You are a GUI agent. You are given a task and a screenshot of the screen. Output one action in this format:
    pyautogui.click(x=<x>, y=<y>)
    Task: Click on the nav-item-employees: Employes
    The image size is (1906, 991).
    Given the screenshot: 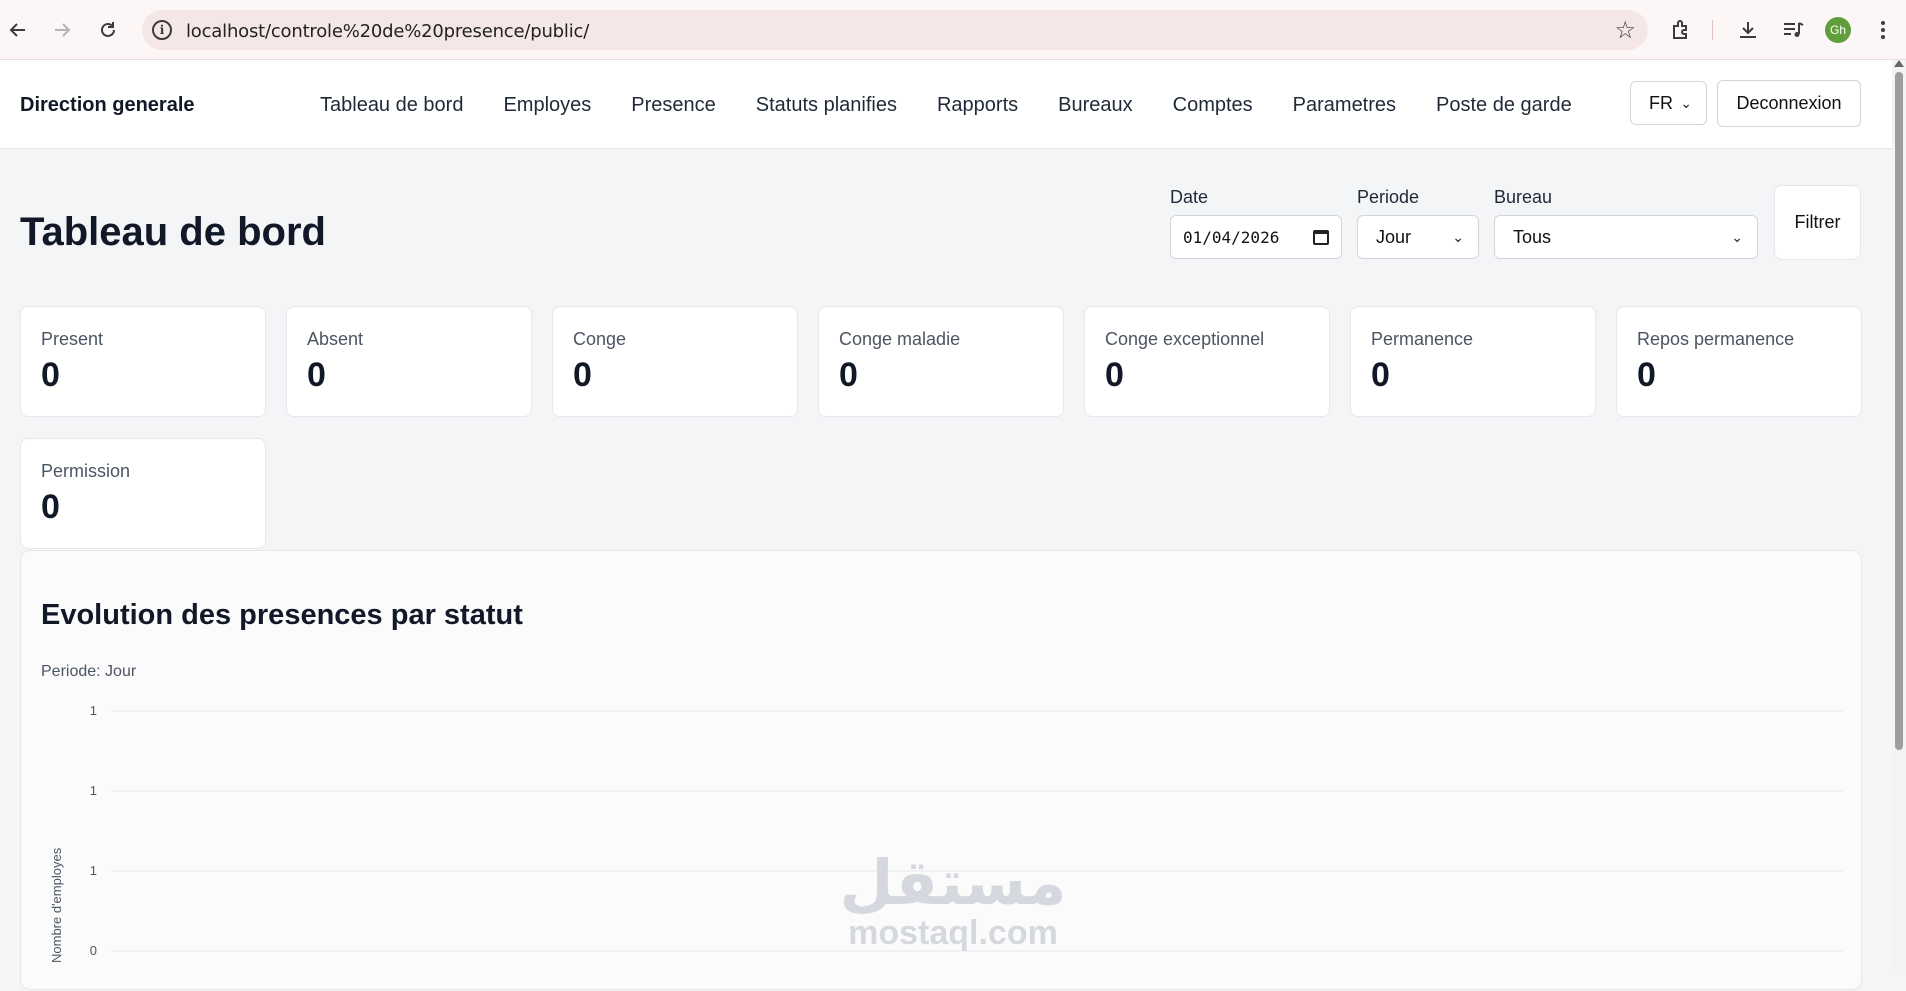 What is the action you would take?
    pyautogui.click(x=547, y=105)
    